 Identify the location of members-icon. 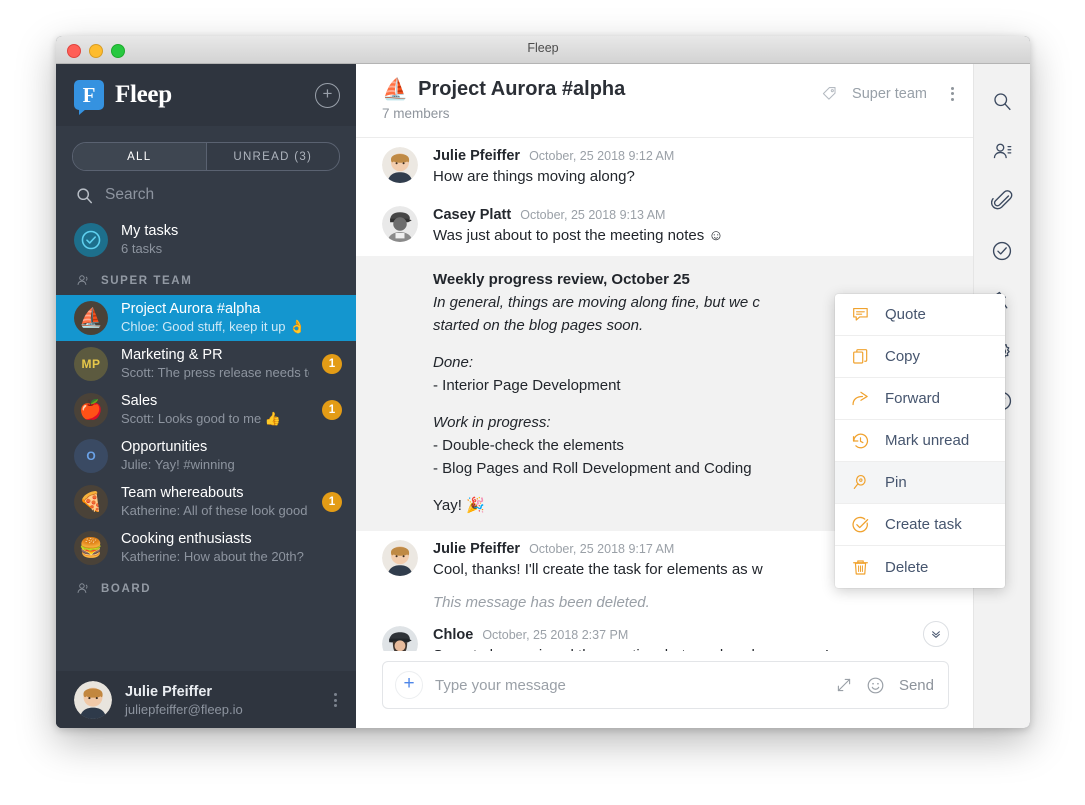
(1002, 150).